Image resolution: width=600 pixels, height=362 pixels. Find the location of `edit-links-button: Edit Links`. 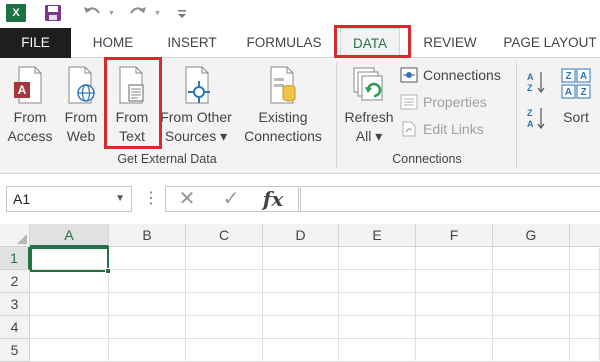

edit-links-button: Edit Links is located at coordinates (455, 129).